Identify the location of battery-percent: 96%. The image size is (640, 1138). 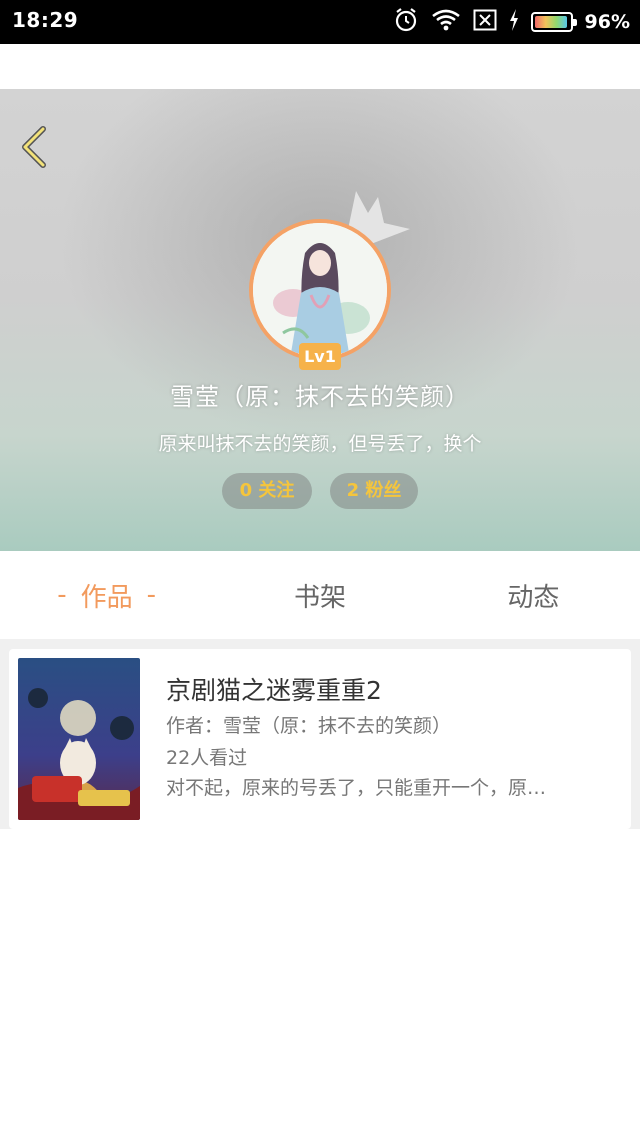
(607, 22).